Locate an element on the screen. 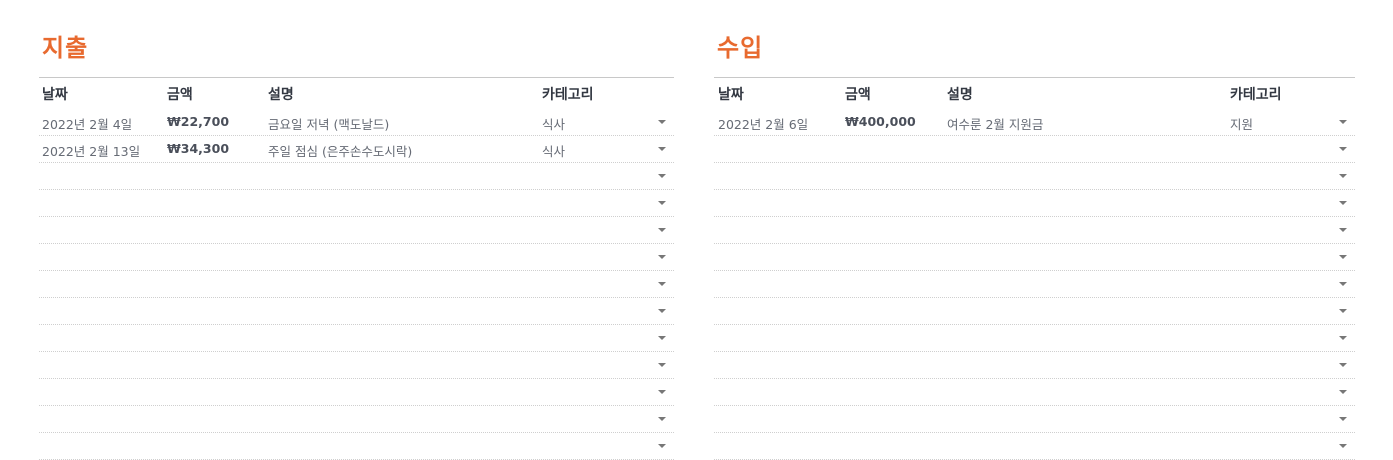 The width and height of the screenshot is (1393, 460). table-row: 2022년 2월 4일 ₩22,700 금요일 저녁 (맥도날드) 식사 is located at coordinates (356, 122).